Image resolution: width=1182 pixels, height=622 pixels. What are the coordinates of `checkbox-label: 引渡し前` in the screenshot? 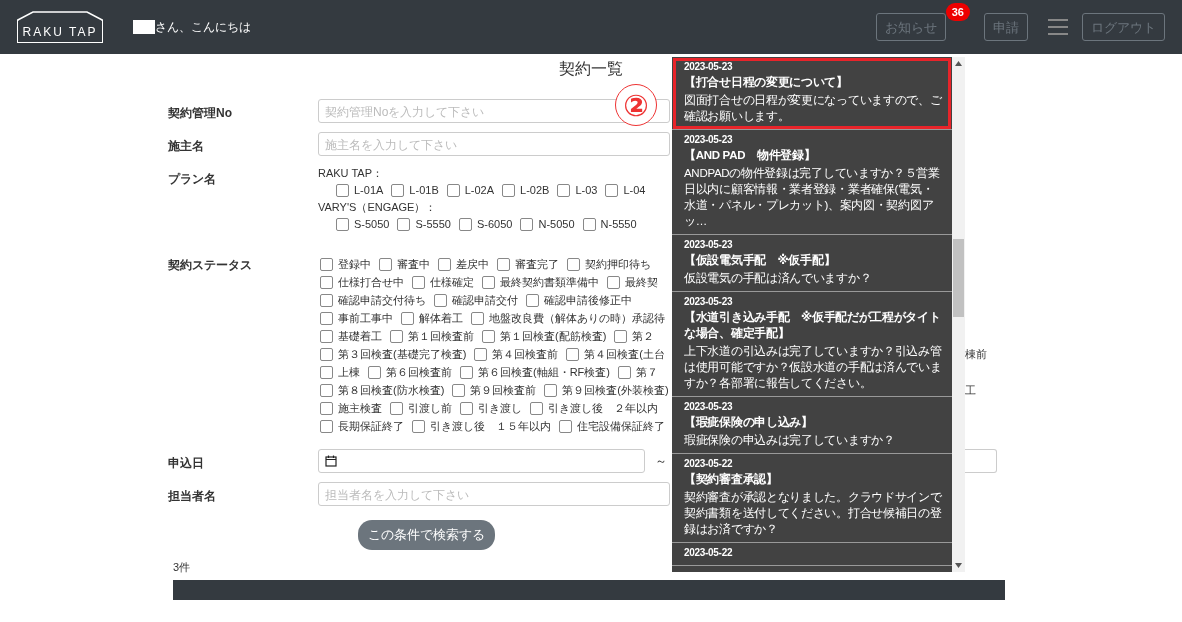 It's located at (430, 408).